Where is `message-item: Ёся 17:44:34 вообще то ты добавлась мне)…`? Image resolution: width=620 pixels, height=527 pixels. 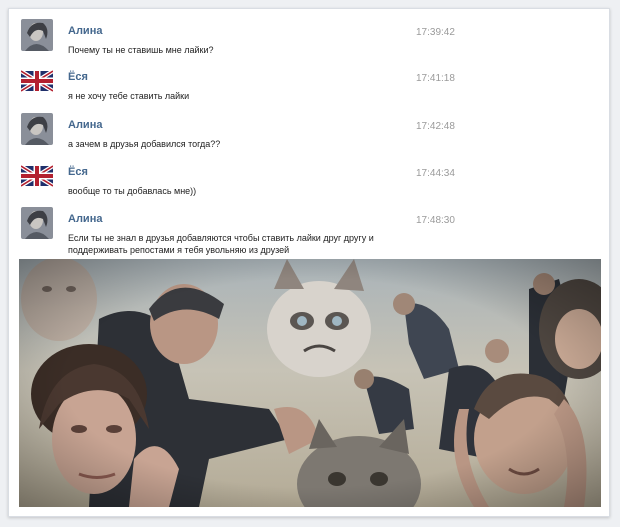
message-item: Ёся 17:44:34 вообще то ты добавлась мне)… is located at coordinates (310, 183).